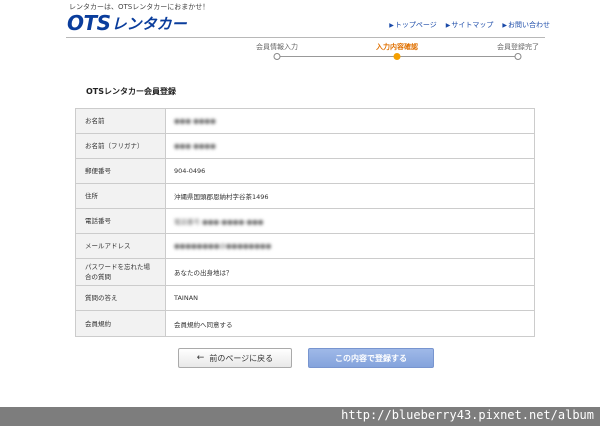  Describe the element at coordinates (529, 25) in the screenshot. I see `nav-link-label: お問い合わせ` at that location.